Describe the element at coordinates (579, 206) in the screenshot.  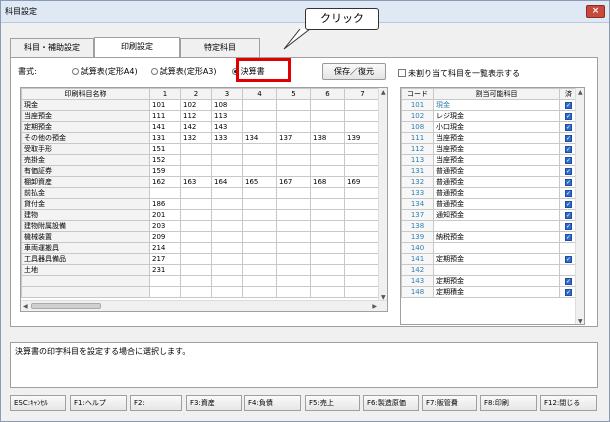
I see `assign-vertical-scrollbar: ▲ ▼` at that location.